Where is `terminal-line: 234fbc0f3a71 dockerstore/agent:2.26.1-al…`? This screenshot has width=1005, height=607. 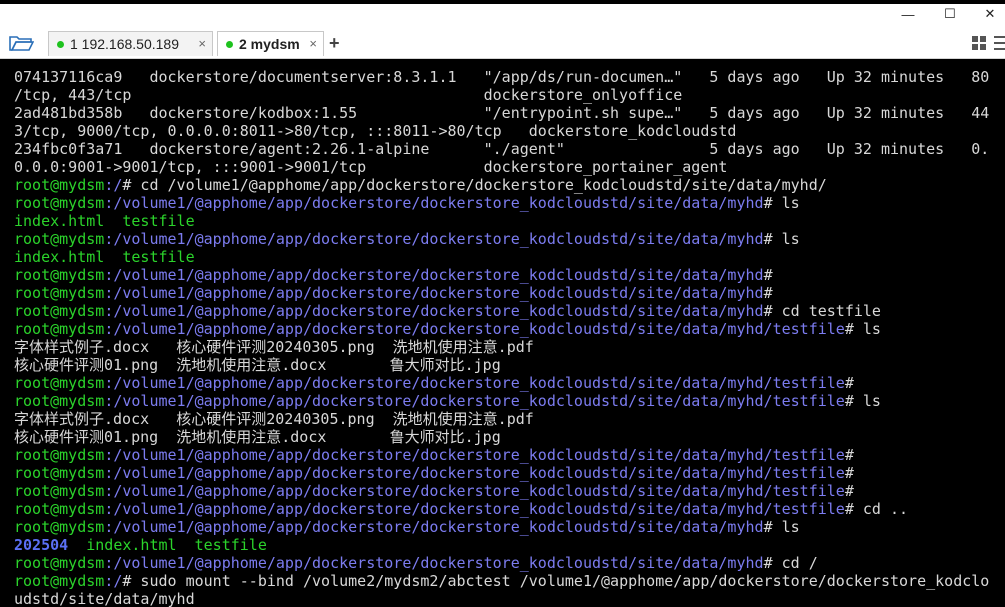 terminal-line: 234fbc0f3a71 dockerstore/agent:2.26.1-al… is located at coordinates (501, 149).